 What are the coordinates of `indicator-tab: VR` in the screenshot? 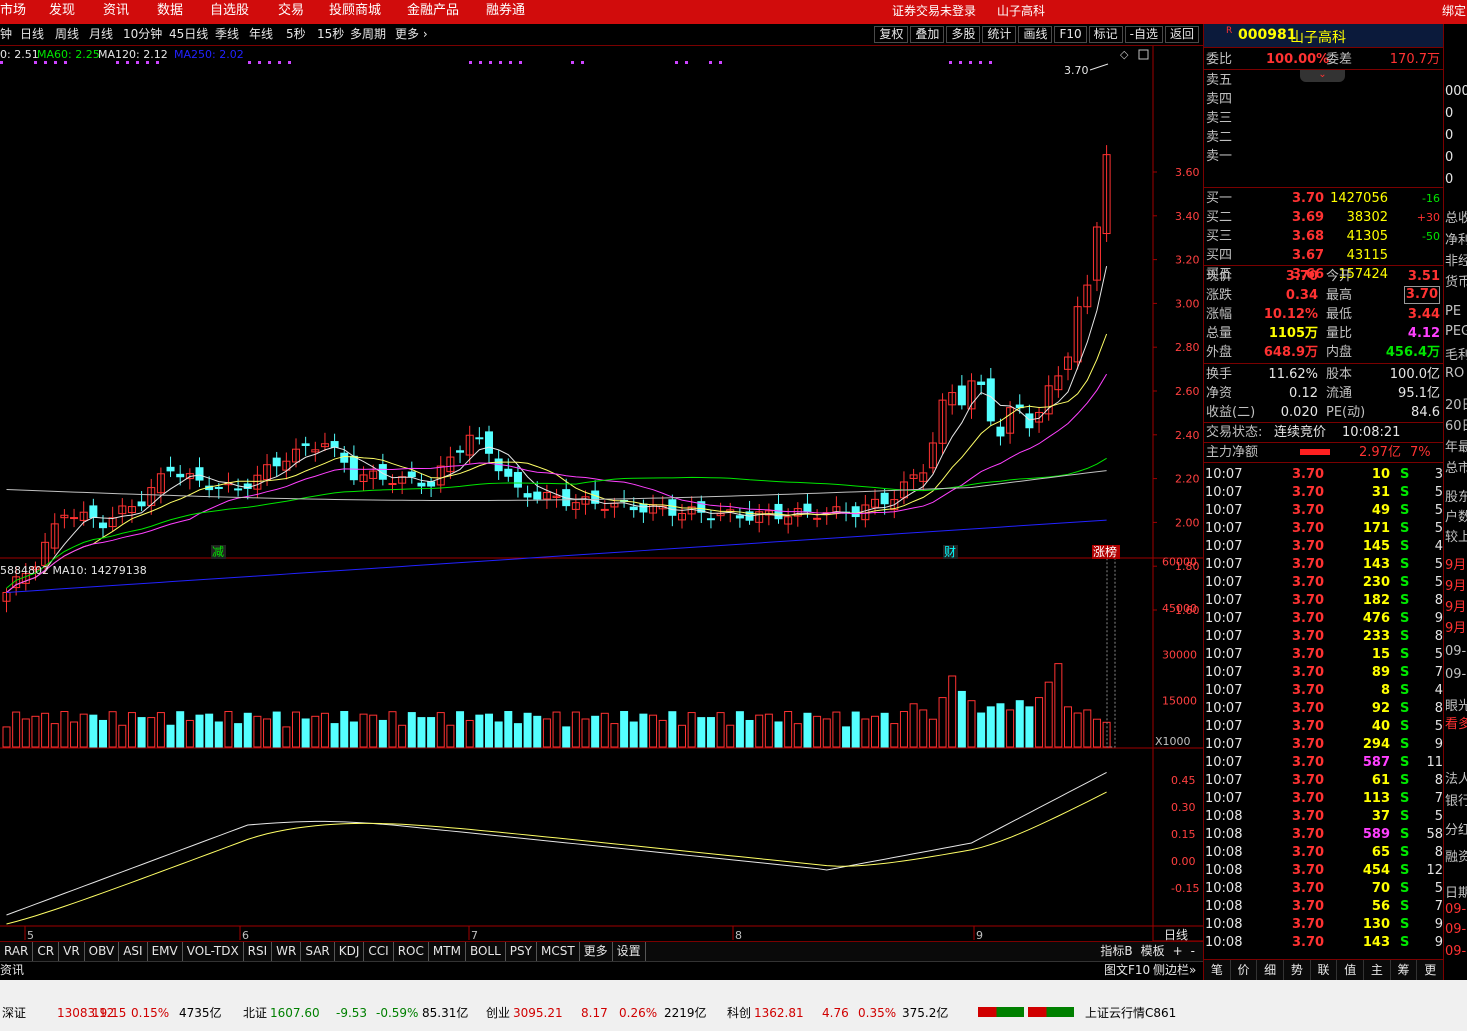 It's located at (72, 951).